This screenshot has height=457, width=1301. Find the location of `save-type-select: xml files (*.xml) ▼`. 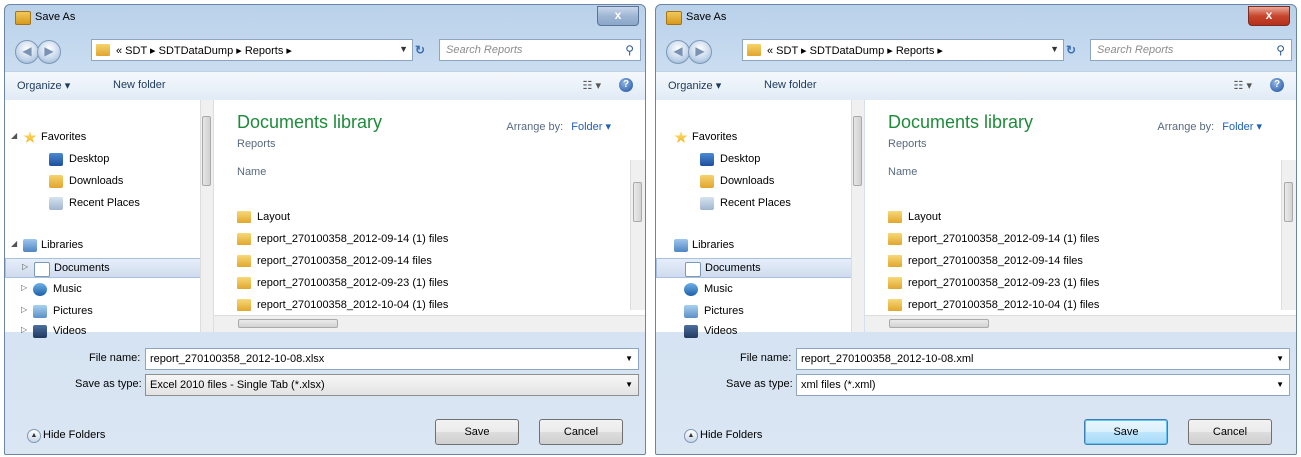

save-type-select: xml files (*.xml) ▼ is located at coordinates (1043, 385).